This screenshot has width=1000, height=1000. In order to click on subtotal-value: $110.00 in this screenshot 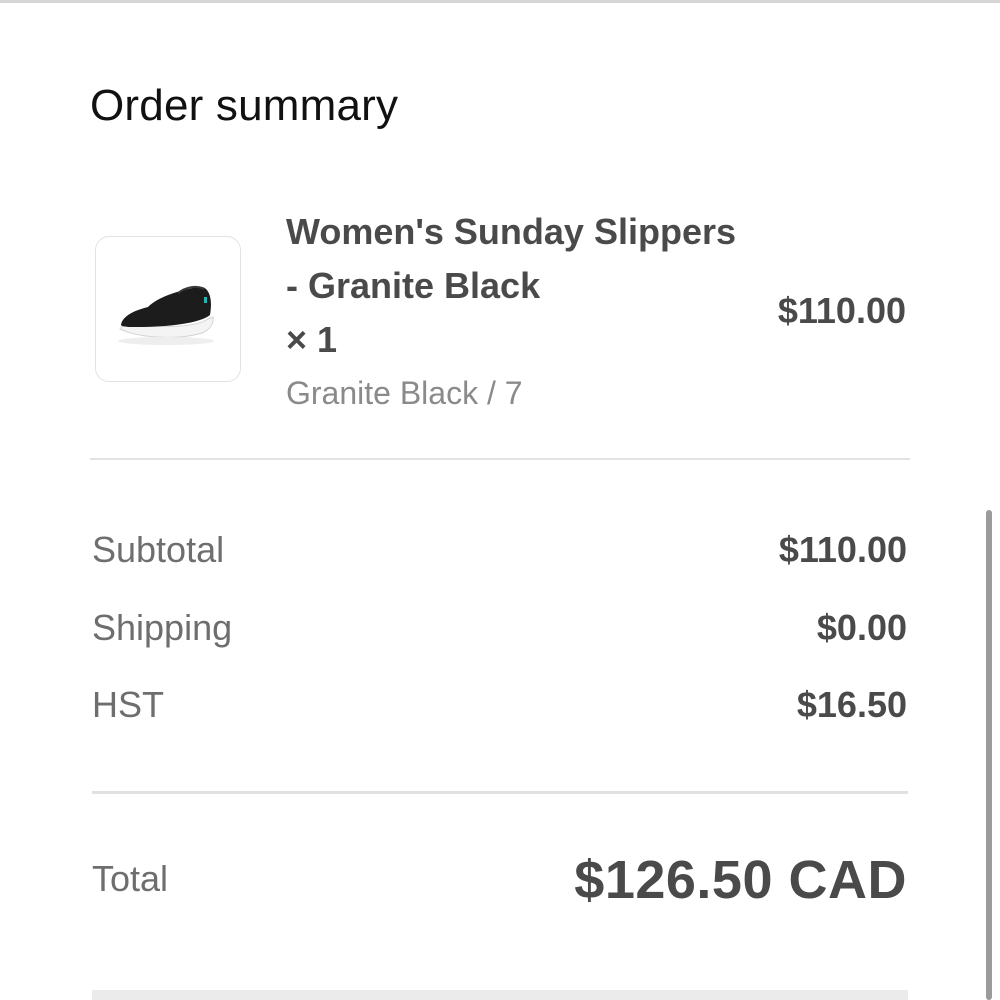, I will do `click(842, 549)`.